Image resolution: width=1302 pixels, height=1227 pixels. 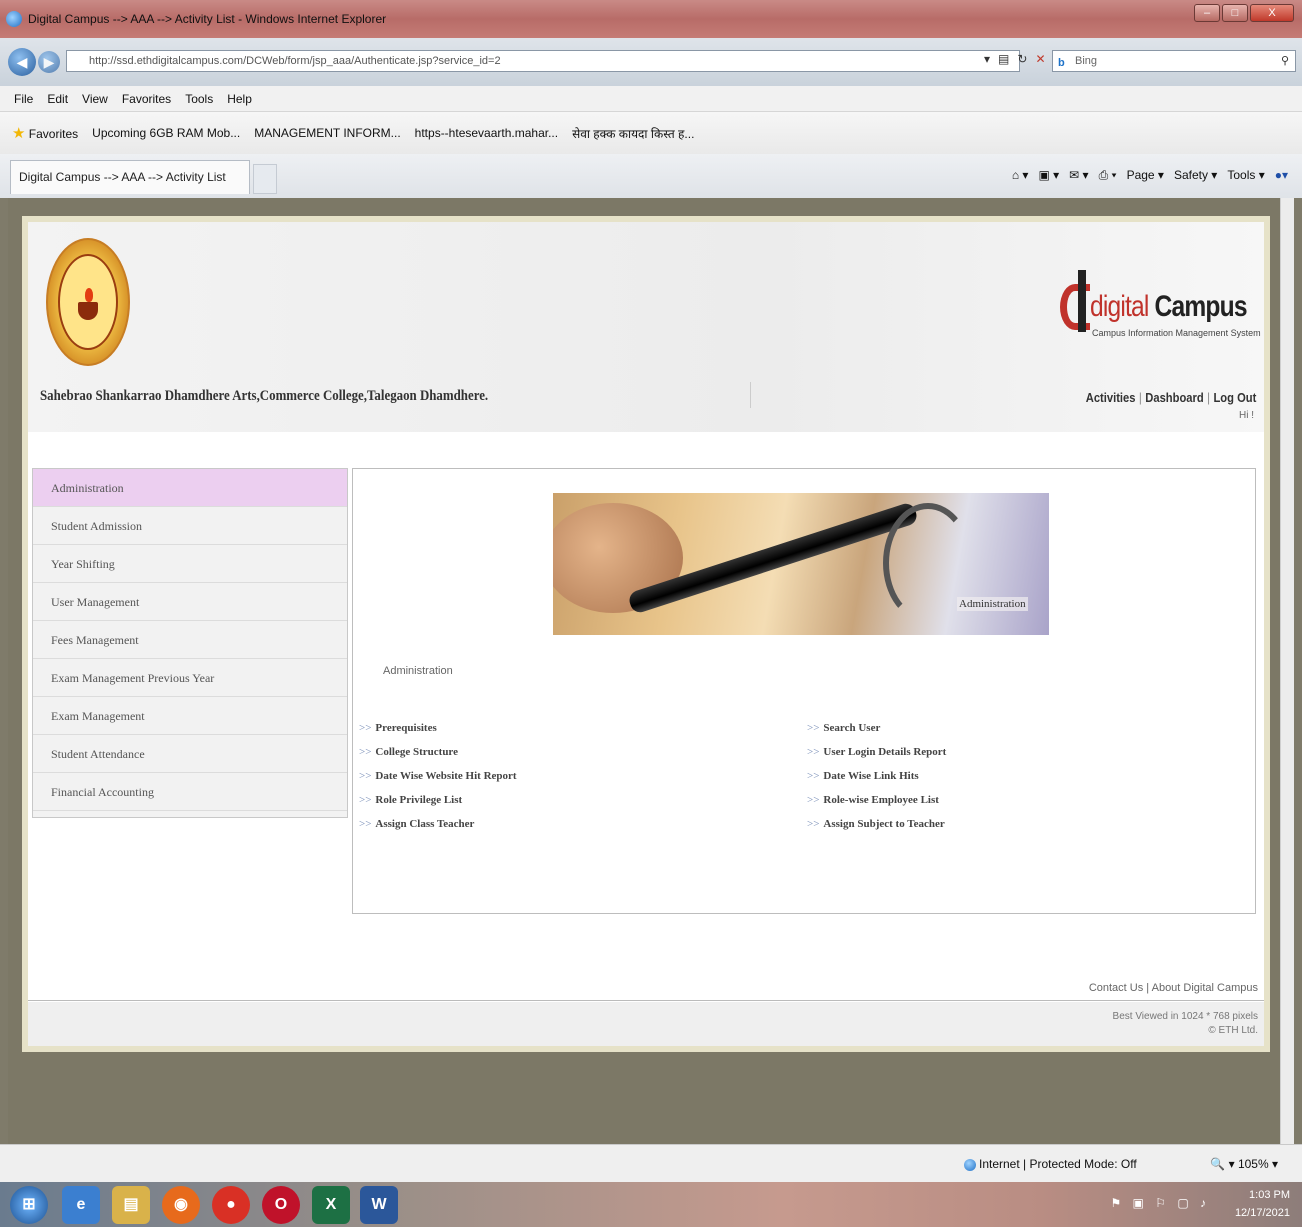 What do you see at coordinates (1269, 1195) in the screenshot?
I see `clock-time: 1:03 PM` at bounding box center [1269, 1195].